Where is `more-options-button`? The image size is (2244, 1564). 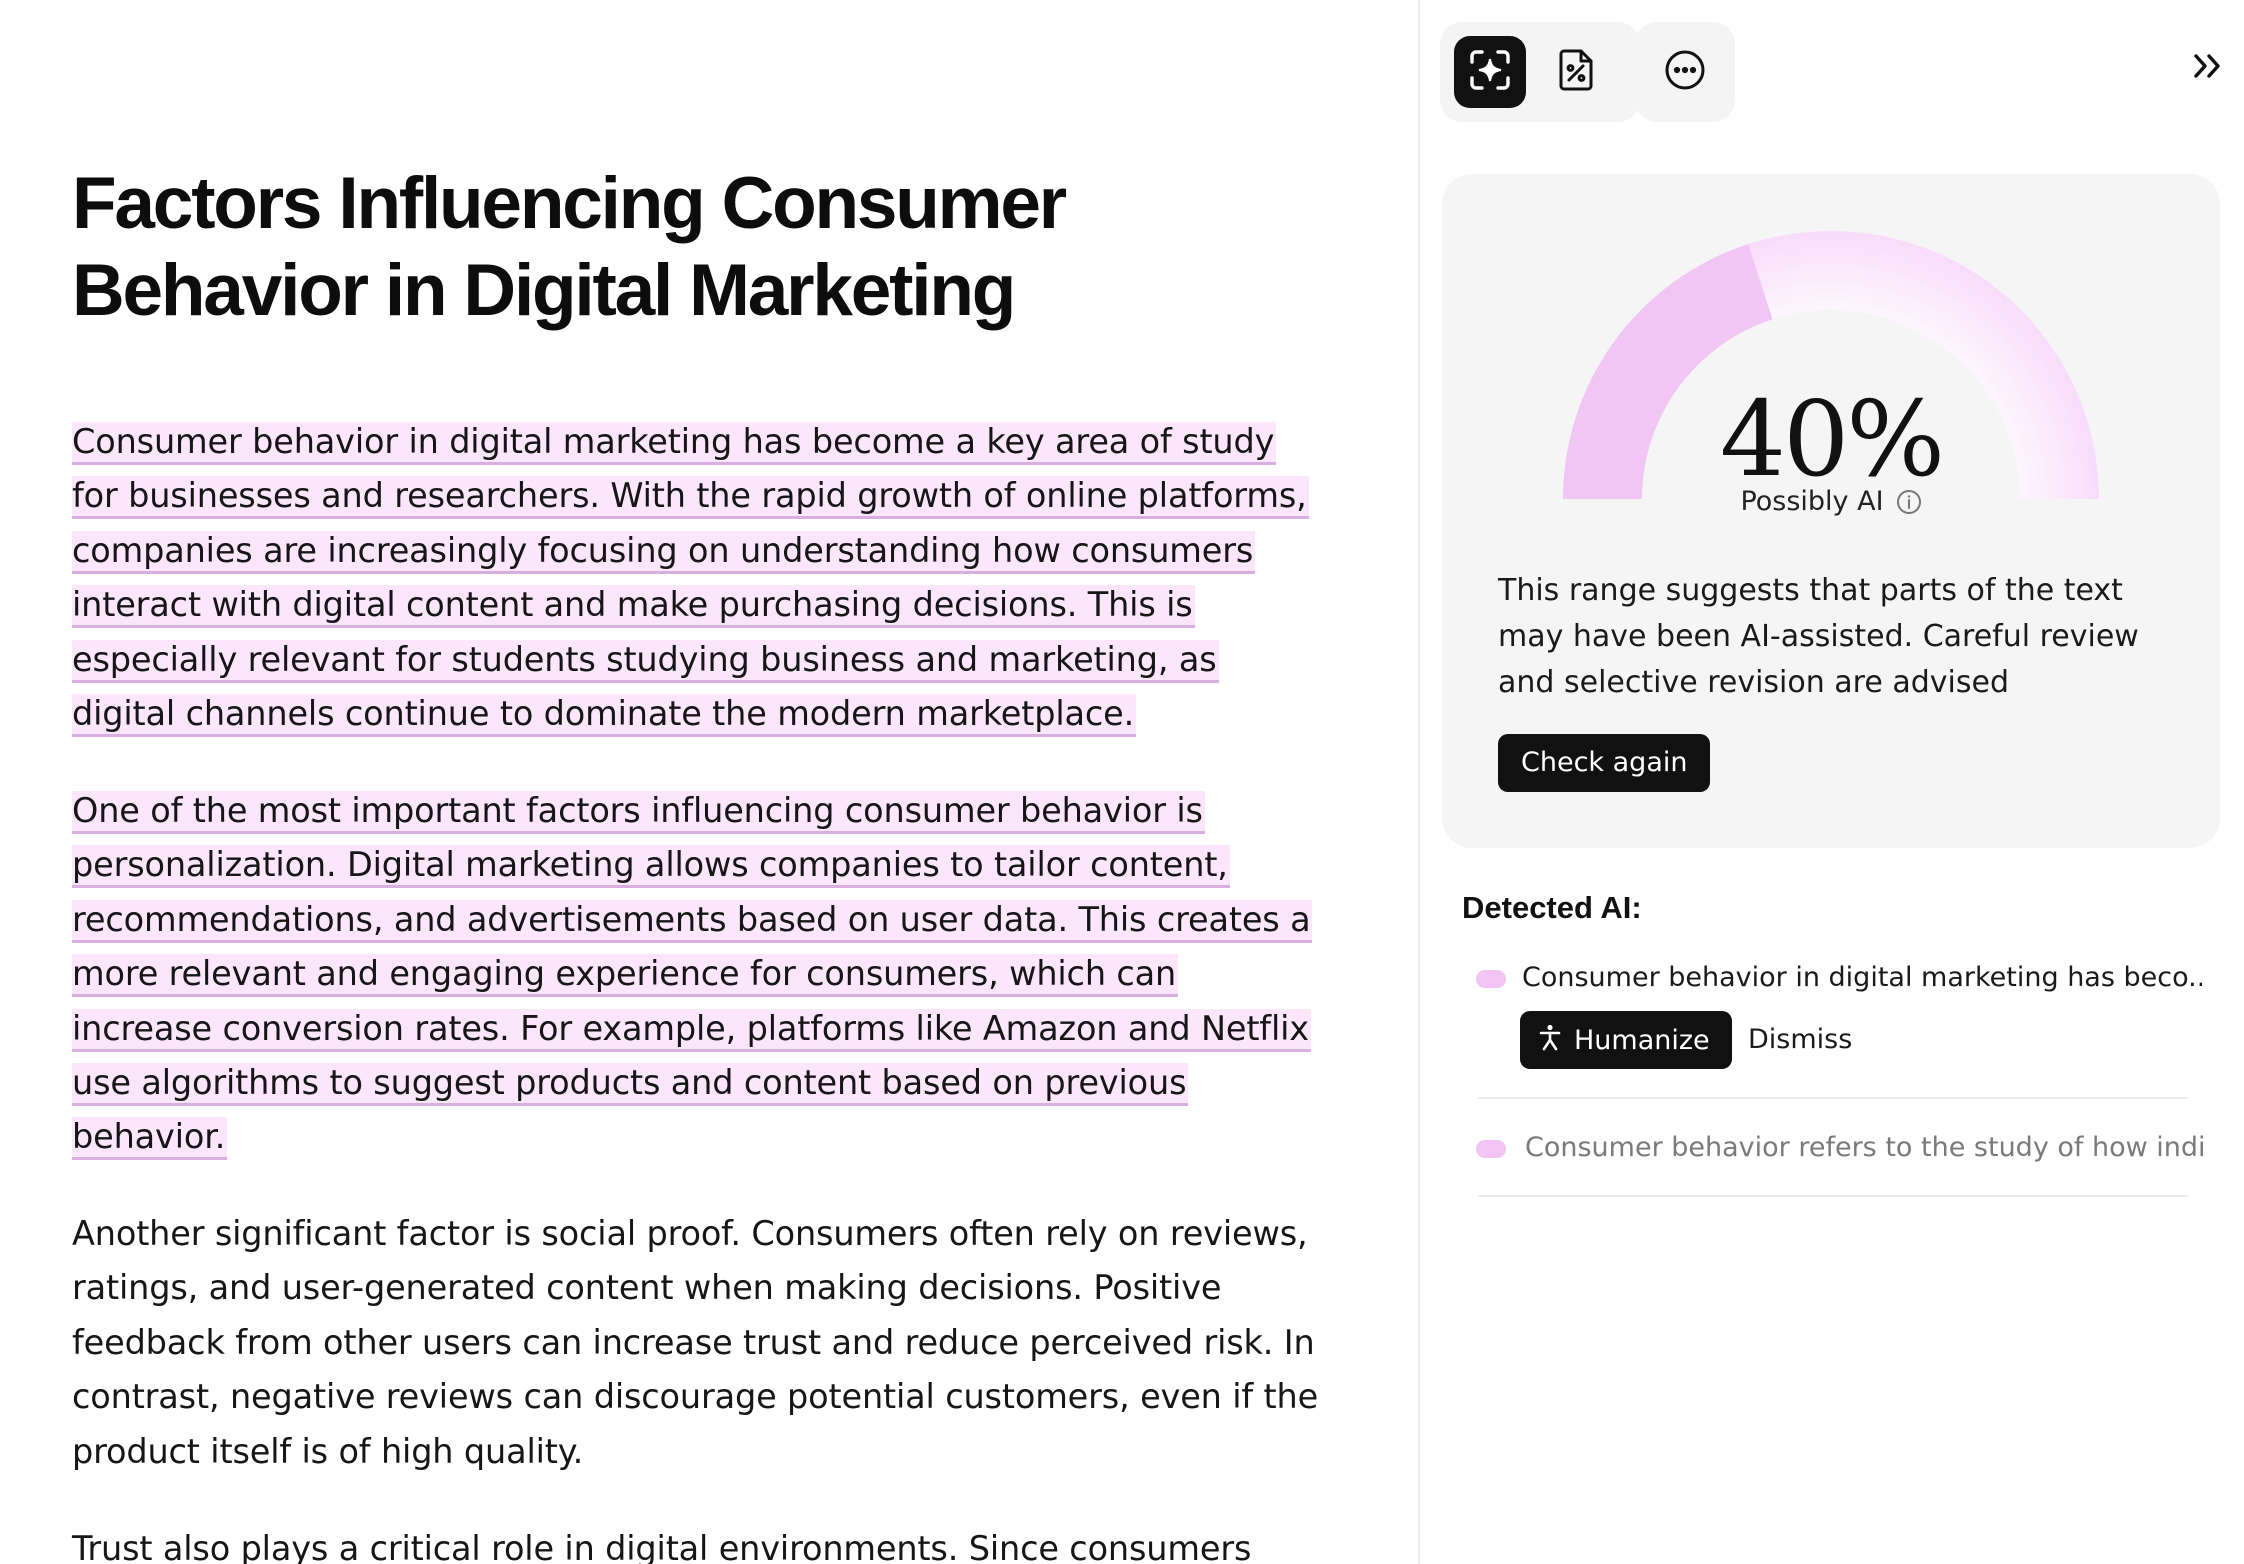
more-options-button is located at coordinates (1685, 72).